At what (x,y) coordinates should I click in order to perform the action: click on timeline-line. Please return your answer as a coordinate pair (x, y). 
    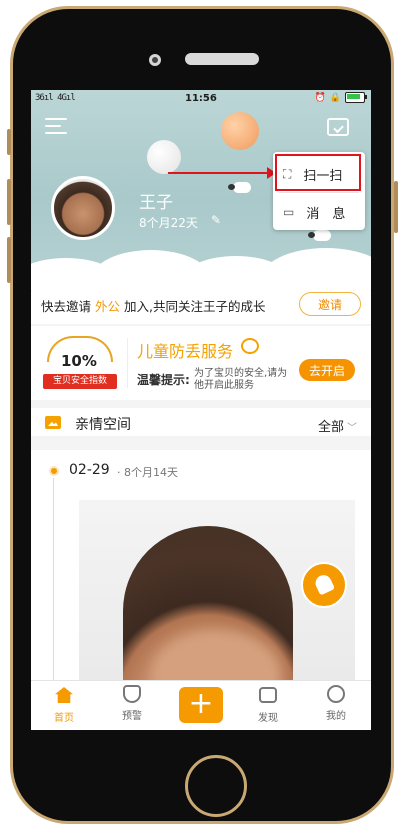
    Looking at the image, I should click on (53, 583).